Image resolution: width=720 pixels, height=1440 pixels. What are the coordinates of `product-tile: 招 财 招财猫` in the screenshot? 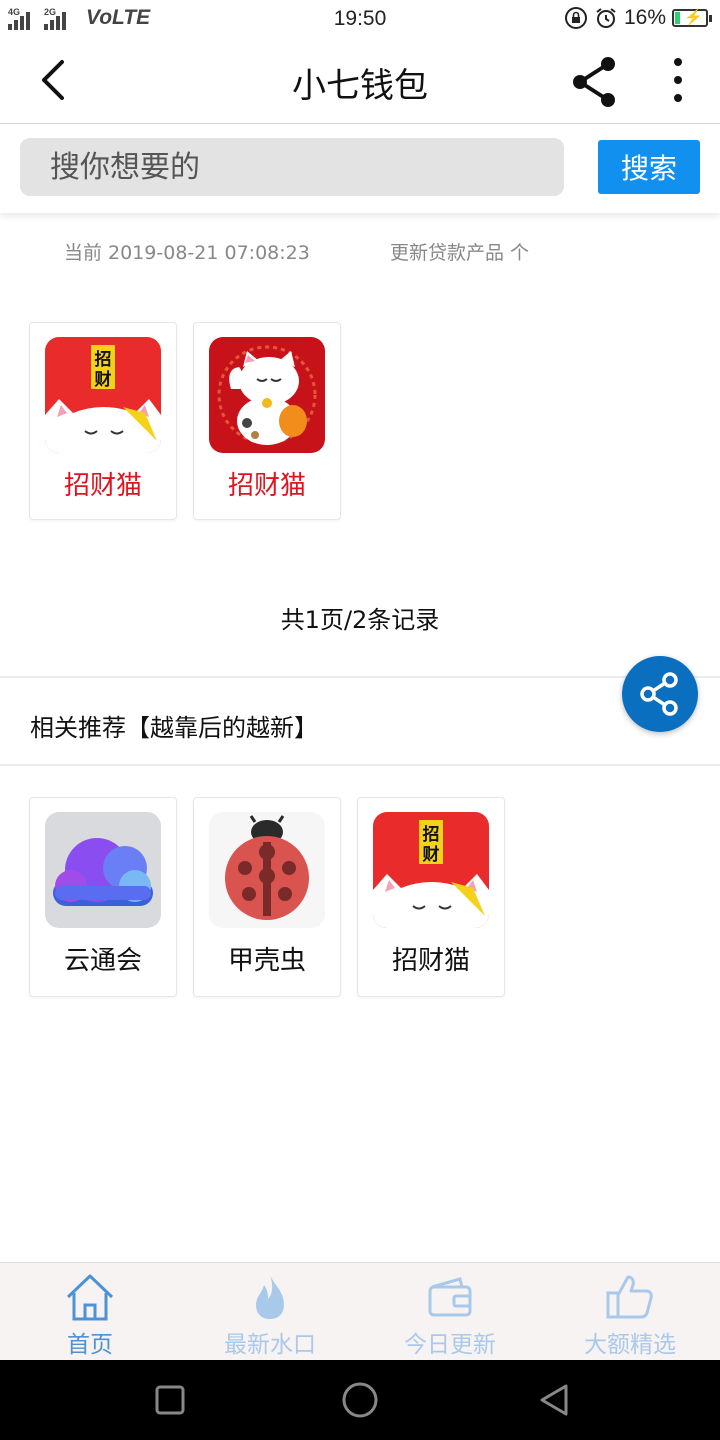 It's located at (103, 421).